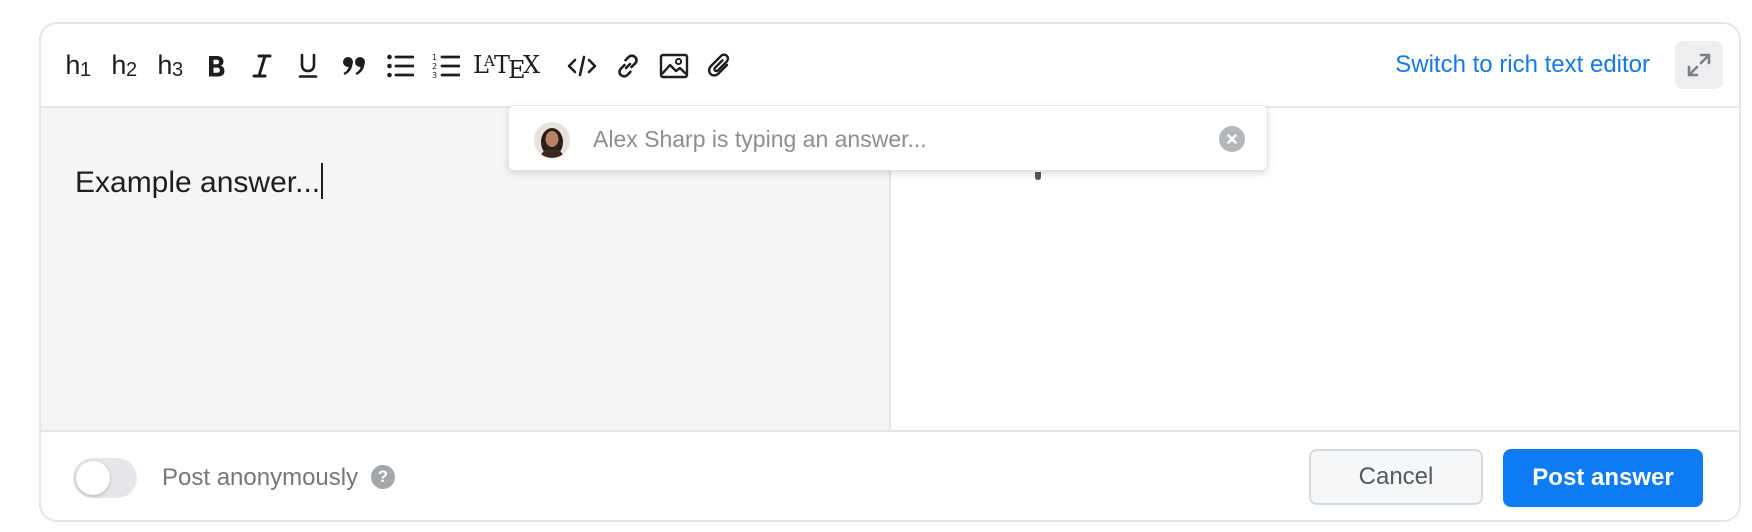 The height and width of the screenshot is (532, 1752). Describe the element at coordinates (383, 477) in the screenshot. I see `help-icon: ?` at that location.